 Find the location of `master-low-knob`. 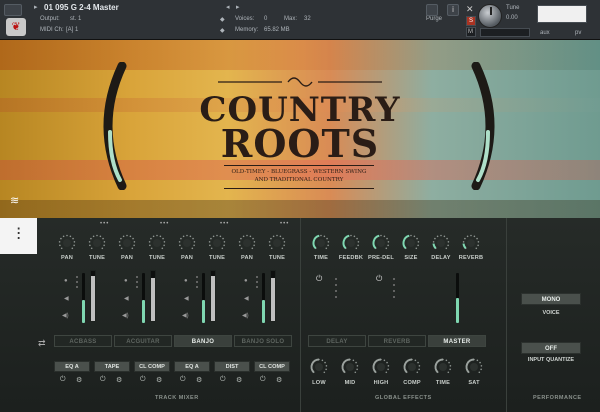

master-low-knob is located at coordinates (319, 367).